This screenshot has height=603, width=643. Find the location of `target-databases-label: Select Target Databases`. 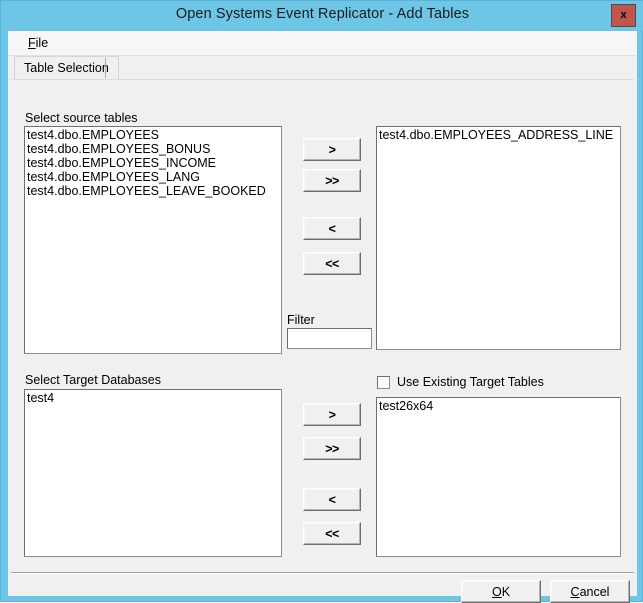

target-databases-label: Select Target Databases is located at coordinates (93, 380).